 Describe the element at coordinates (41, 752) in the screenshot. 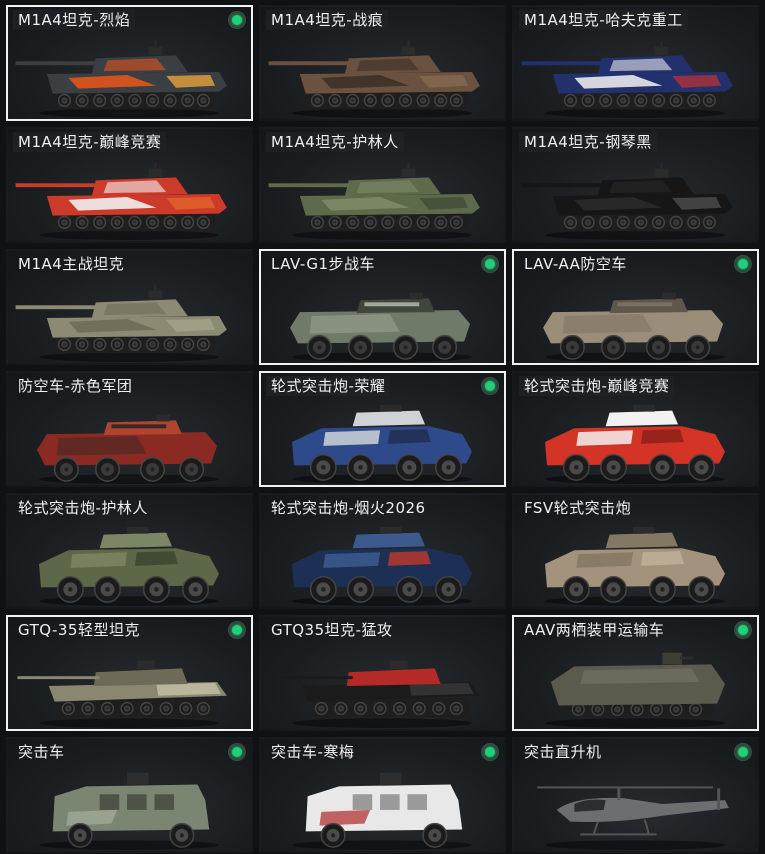

I see `vehicle-name: 突击车` at that location.